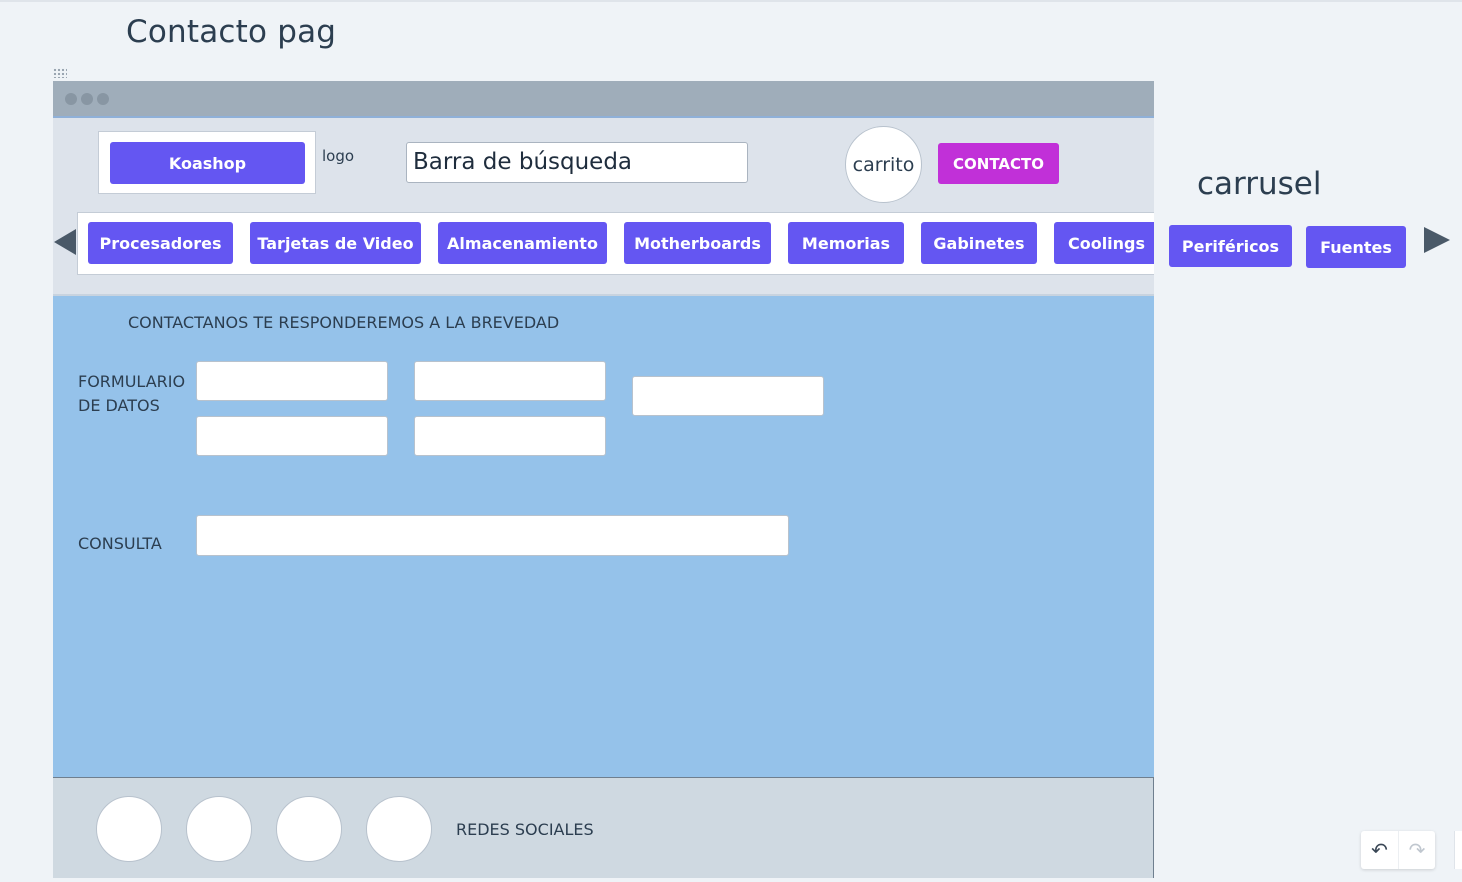  Describe the element at coordinates (846, 243) in the screenshot. I see `category-memorias-button: Memorias` at that location.